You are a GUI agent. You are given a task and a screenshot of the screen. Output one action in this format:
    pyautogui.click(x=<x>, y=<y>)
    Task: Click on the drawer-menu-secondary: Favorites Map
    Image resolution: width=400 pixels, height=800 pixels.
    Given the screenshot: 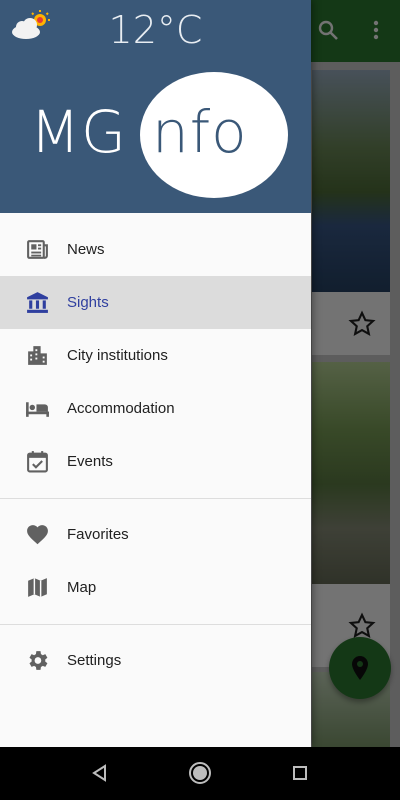 What is the action you would take?
    pyautogui.click(x=155, y=561)
    